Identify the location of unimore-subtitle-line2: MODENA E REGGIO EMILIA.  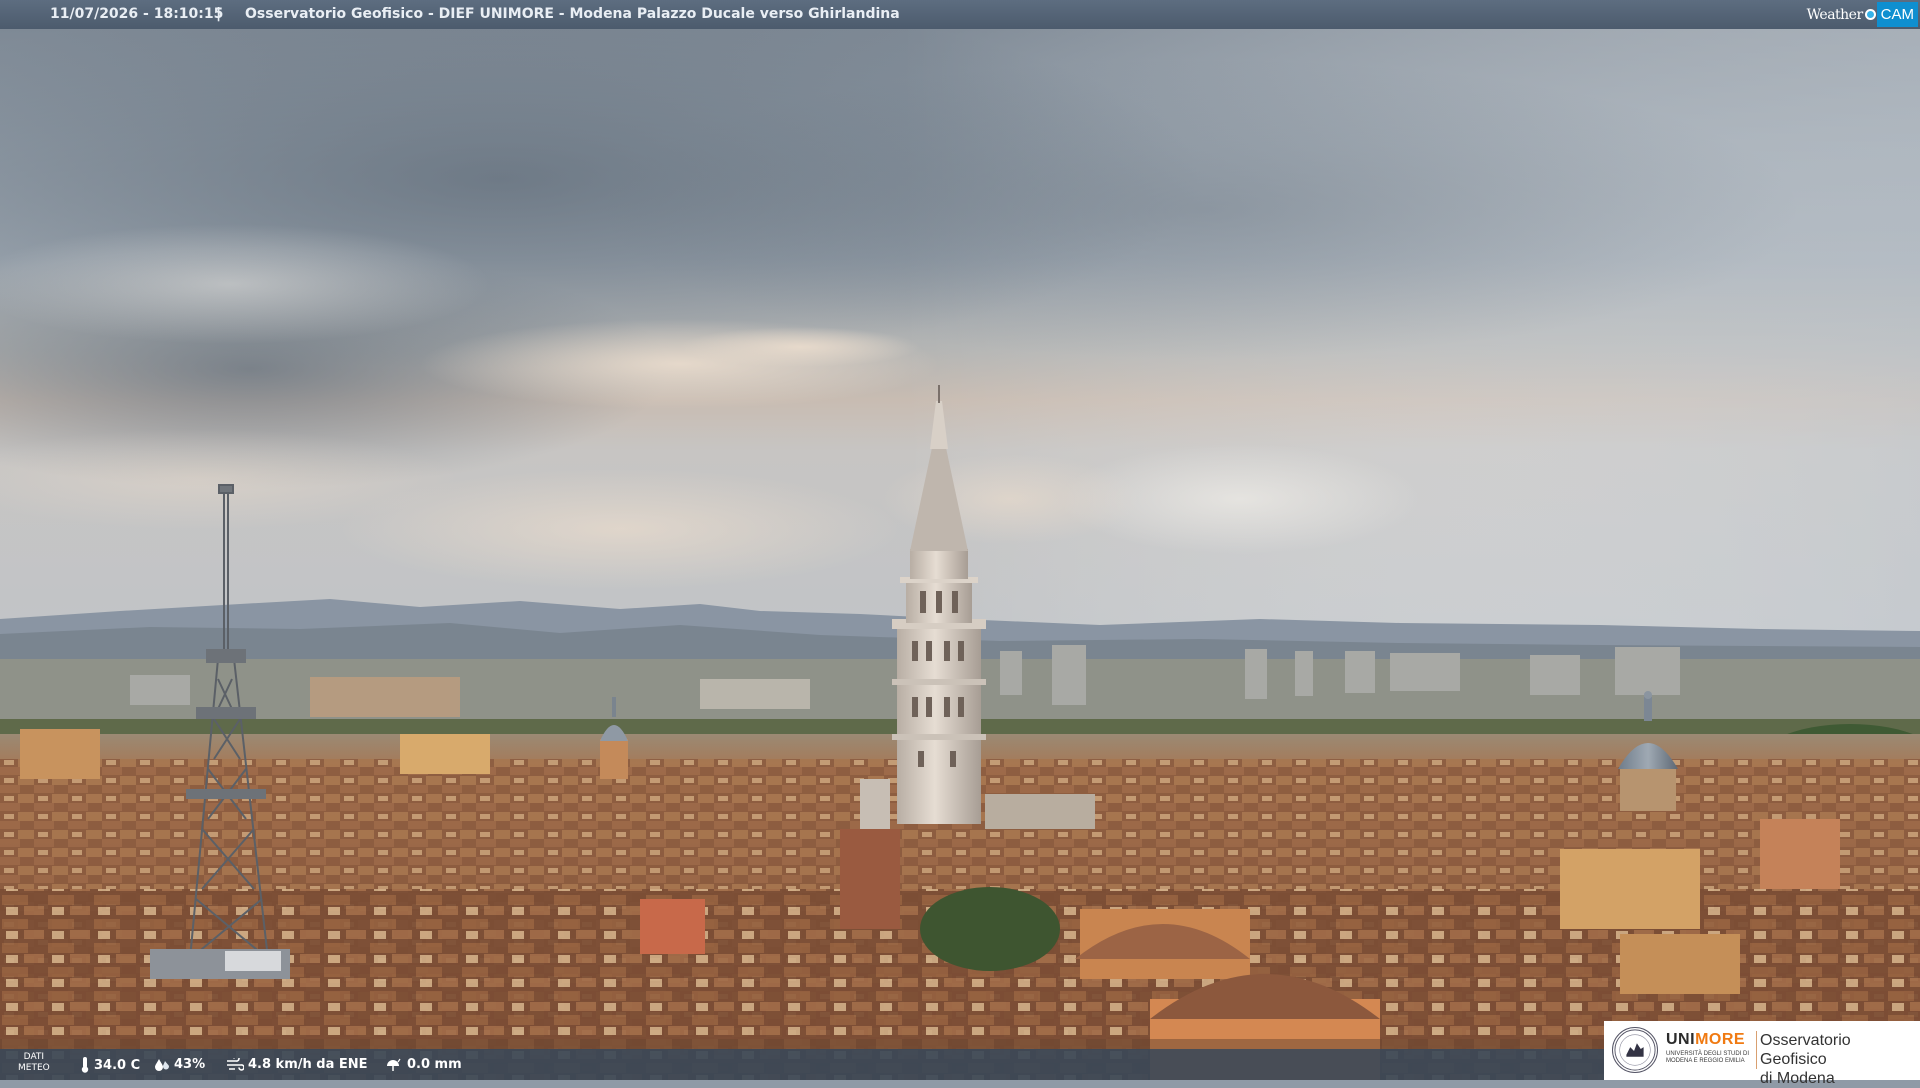
(1705, 1061).